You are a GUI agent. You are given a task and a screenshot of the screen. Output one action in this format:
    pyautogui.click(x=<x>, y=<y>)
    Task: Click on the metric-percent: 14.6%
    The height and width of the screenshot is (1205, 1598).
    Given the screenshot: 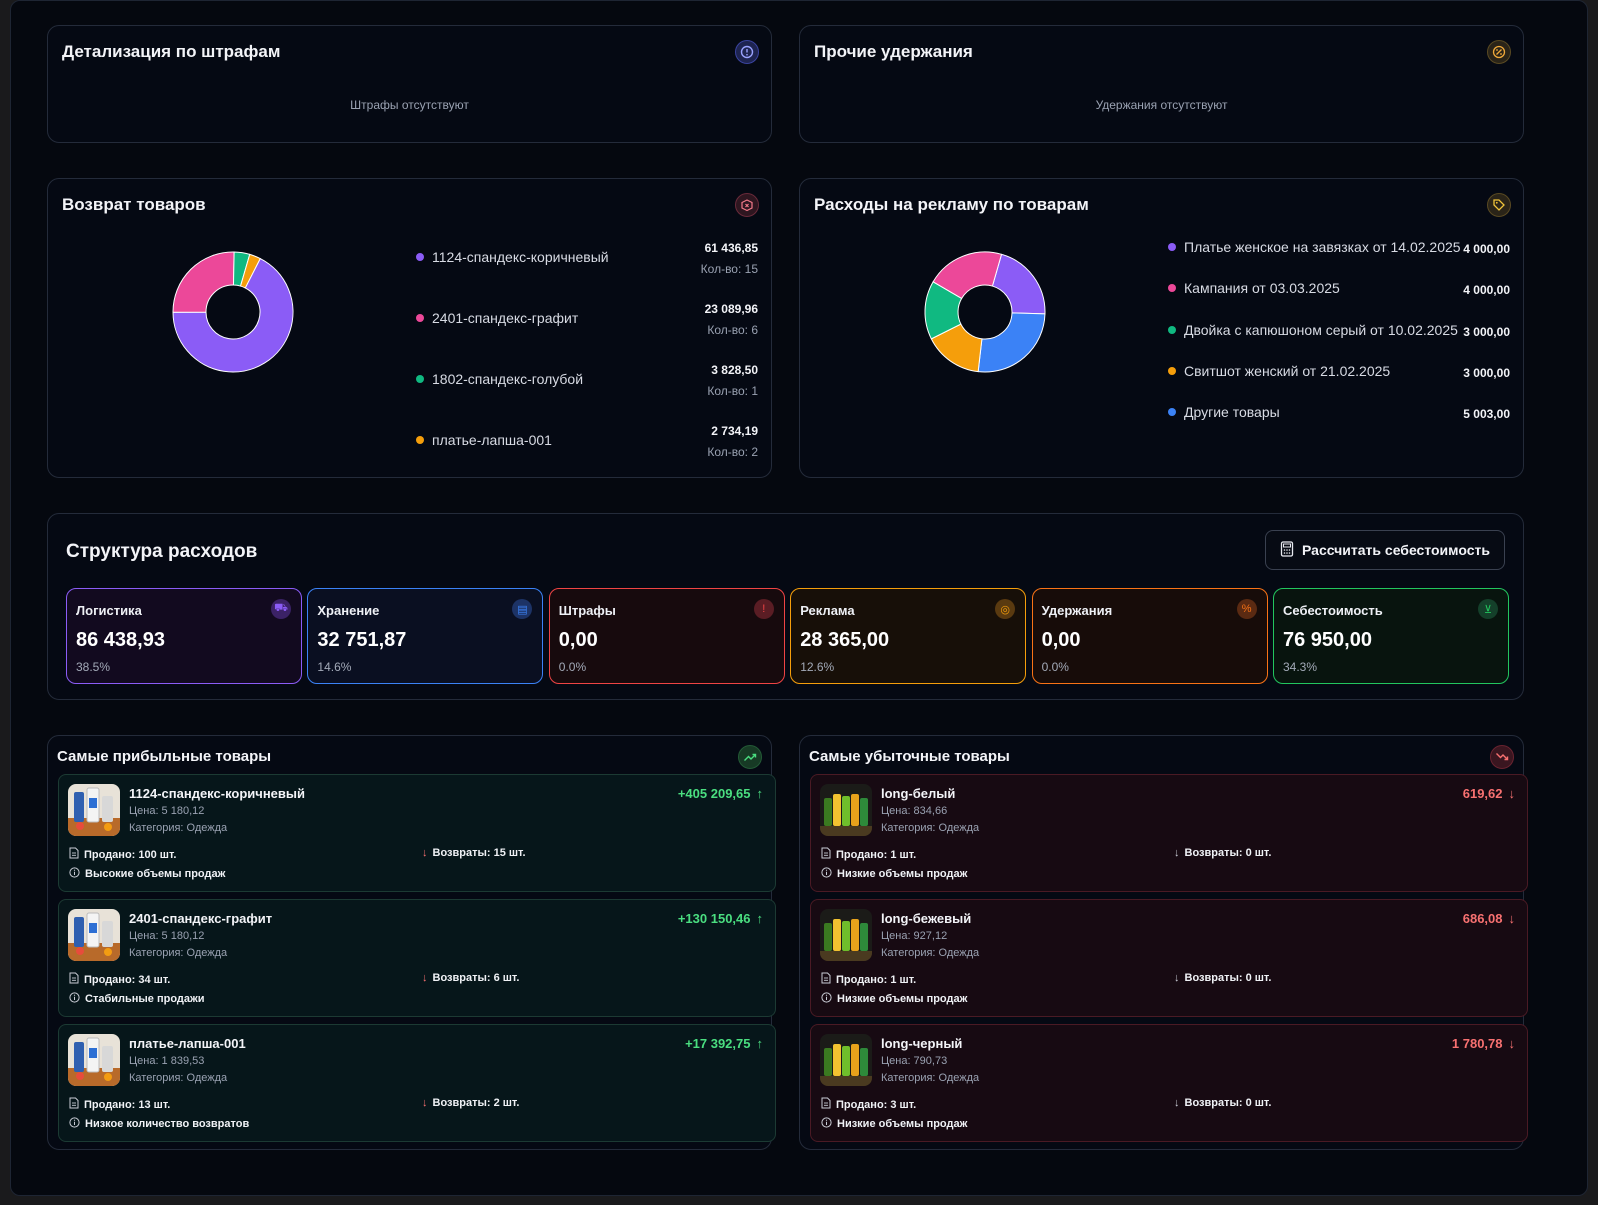 What is the action you would take?
    pyautogui.click(x=334, y=667)
    